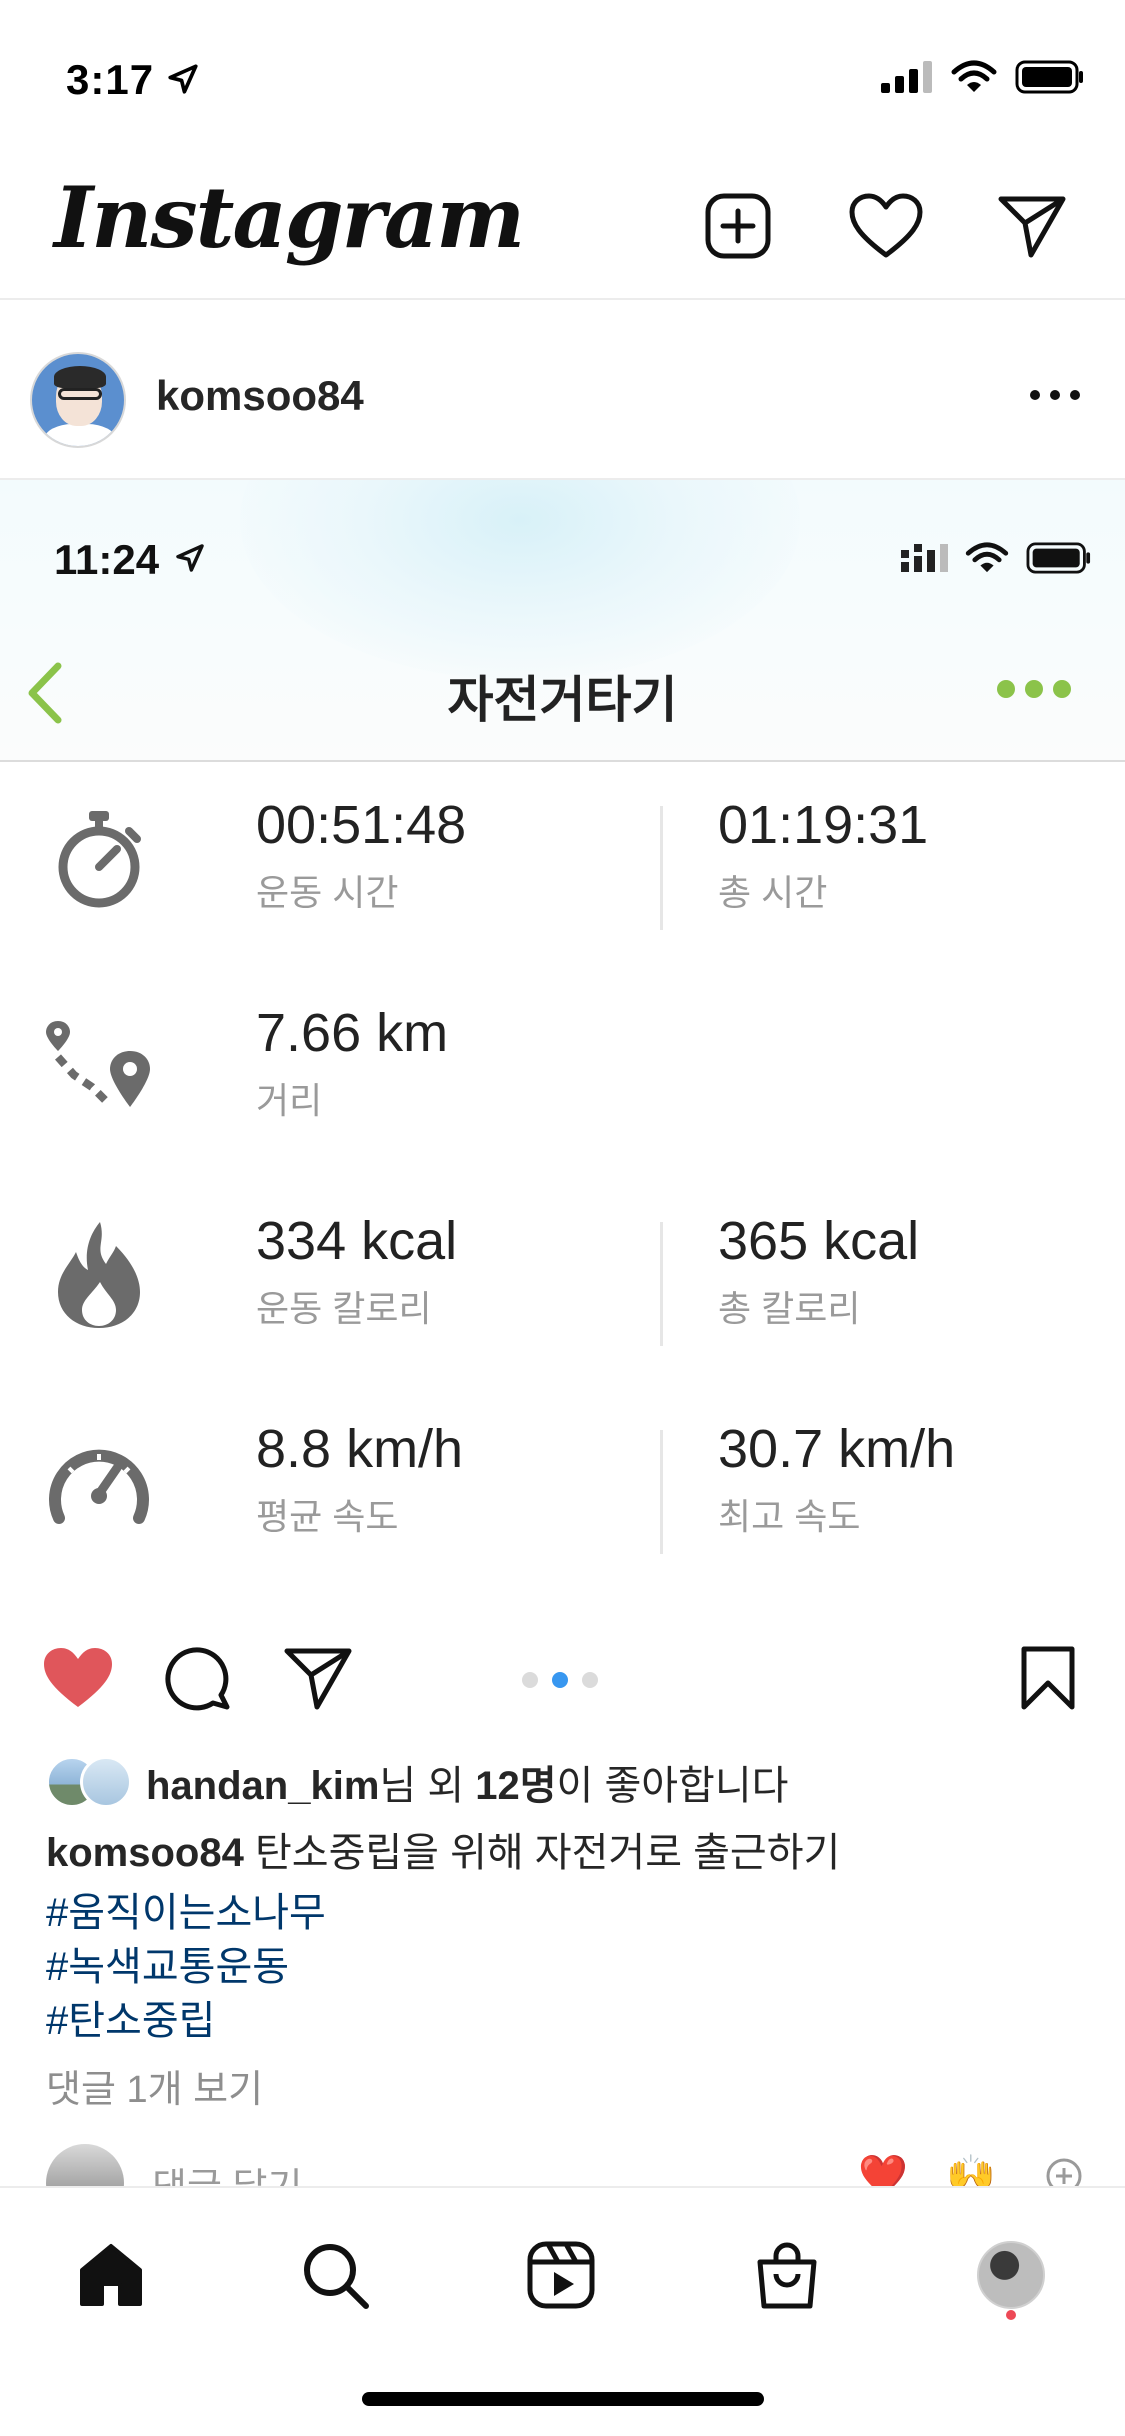 This screenshot has height=2436, width=1125. I want to click on tab-reels, so click(561, 2275).